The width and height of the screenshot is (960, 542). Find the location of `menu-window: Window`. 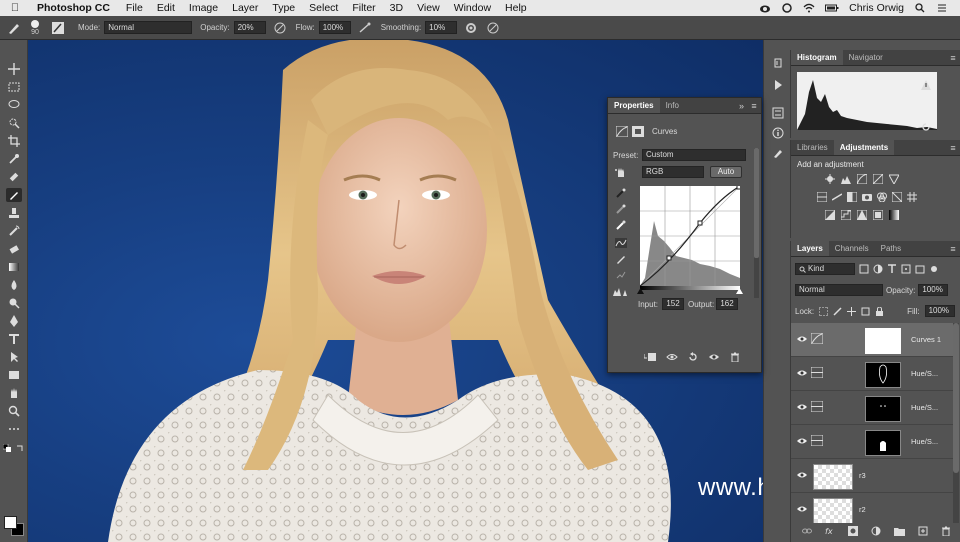

menu-window: Window is located at coordinates (472, 8).